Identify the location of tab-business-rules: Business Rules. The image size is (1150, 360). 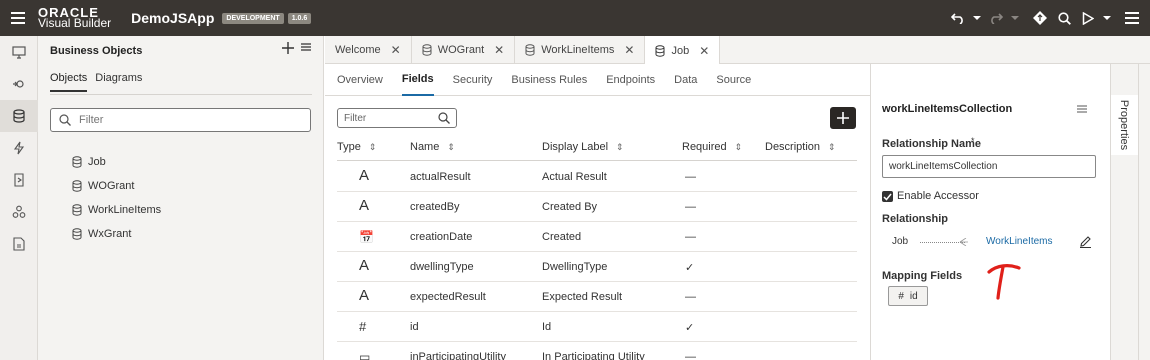
(549, 80).